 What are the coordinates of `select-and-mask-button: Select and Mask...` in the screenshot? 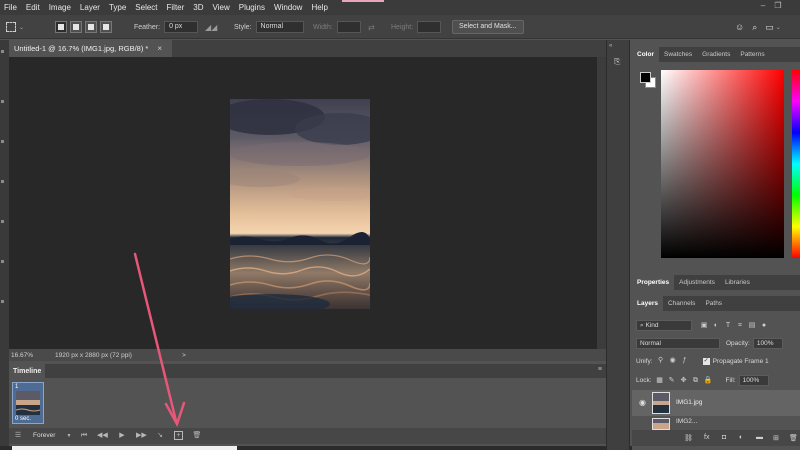 It's located at (488, 27).